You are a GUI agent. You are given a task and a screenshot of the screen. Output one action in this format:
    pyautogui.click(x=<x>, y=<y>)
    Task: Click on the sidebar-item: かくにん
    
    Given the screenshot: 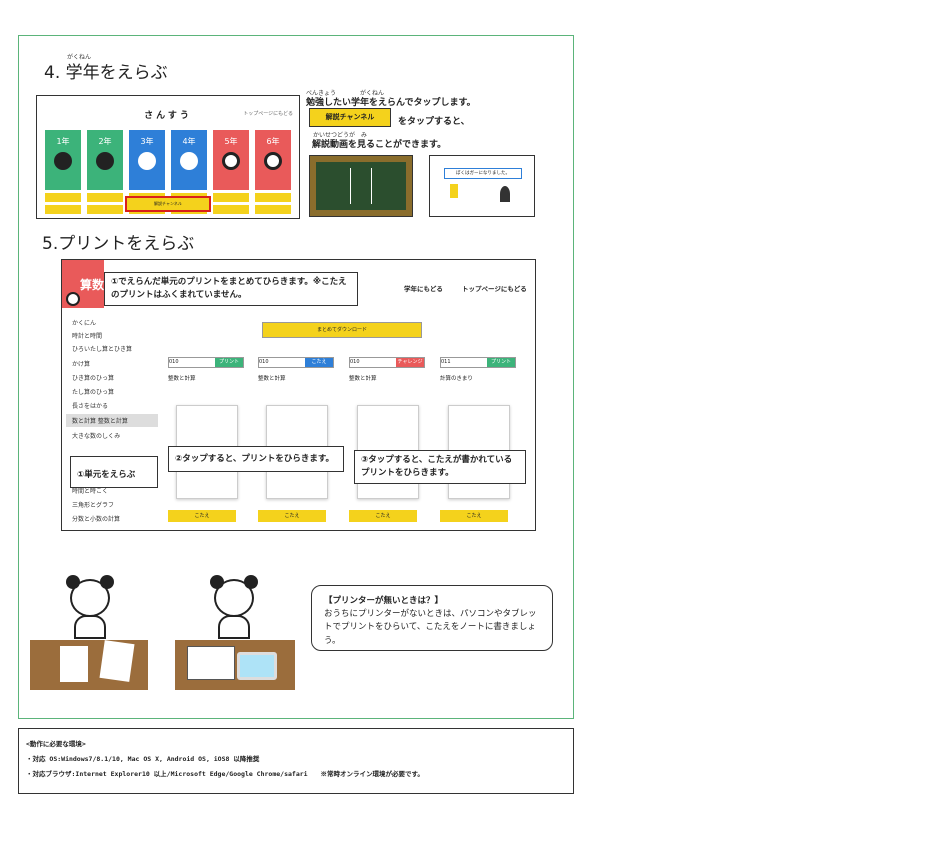 What is the action you would take?
    pyautogui.click(x=84, y=322)
    